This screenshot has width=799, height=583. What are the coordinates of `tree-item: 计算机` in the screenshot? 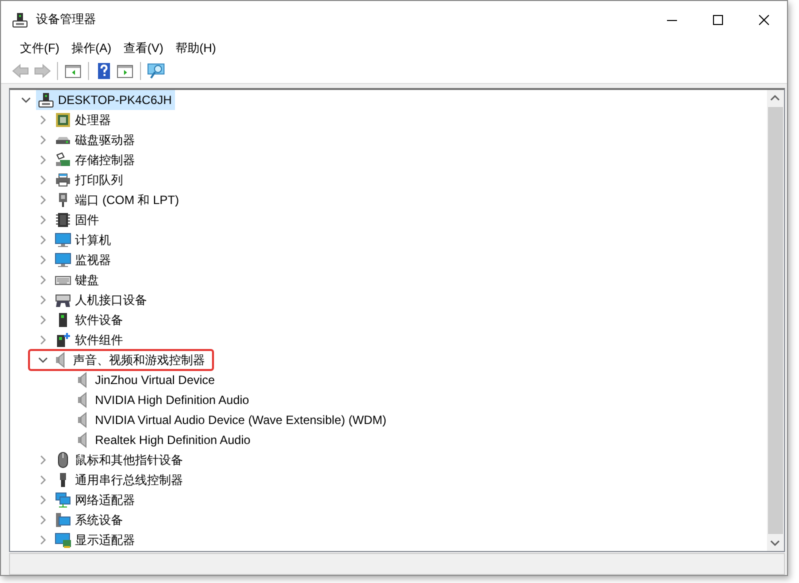 It's located at (83, 240).